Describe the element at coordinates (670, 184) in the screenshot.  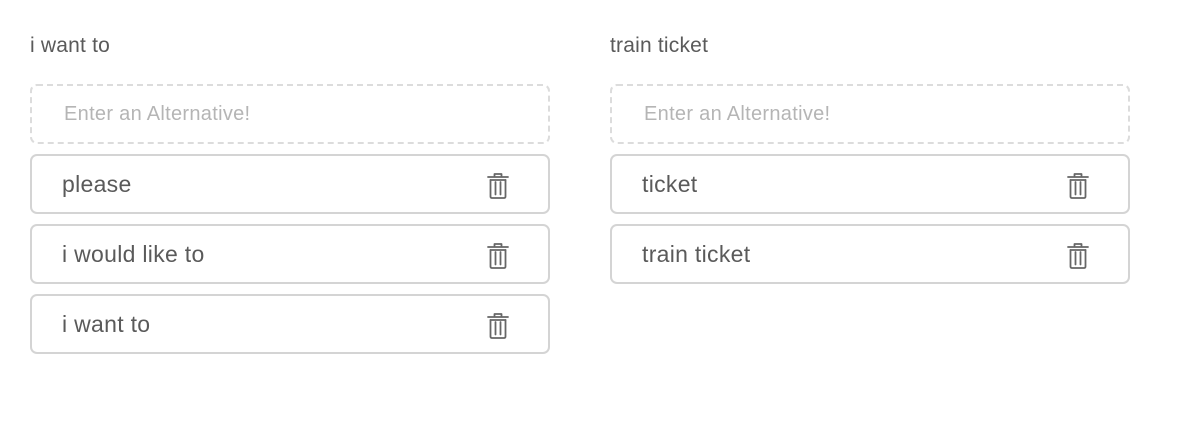
I see `alternative-label: ticket` at that location.